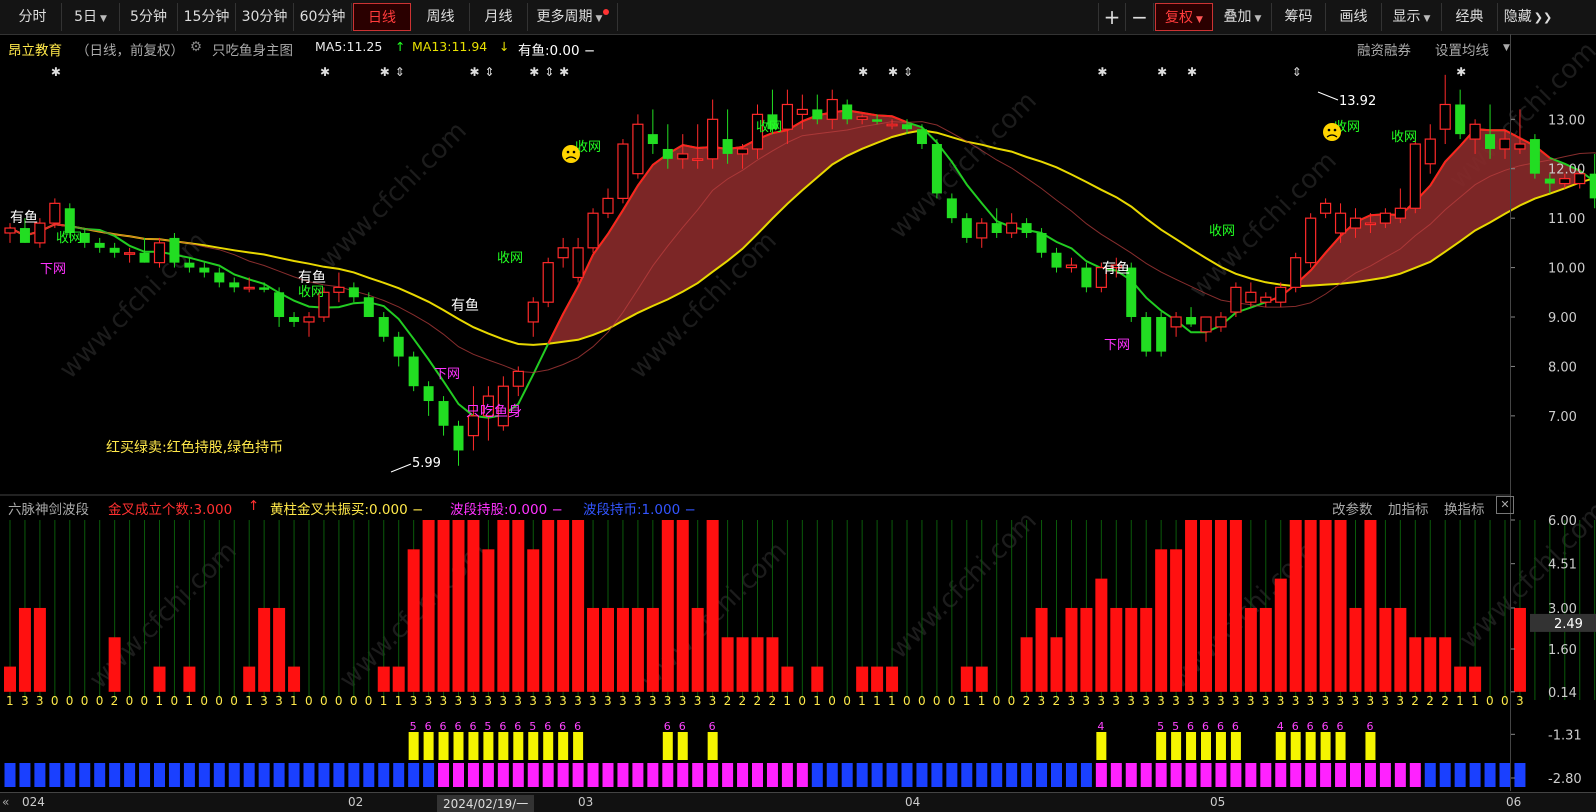 The image size is (1596, 812). I want to click on period-tab-daily: 日线, so click(382, 17).